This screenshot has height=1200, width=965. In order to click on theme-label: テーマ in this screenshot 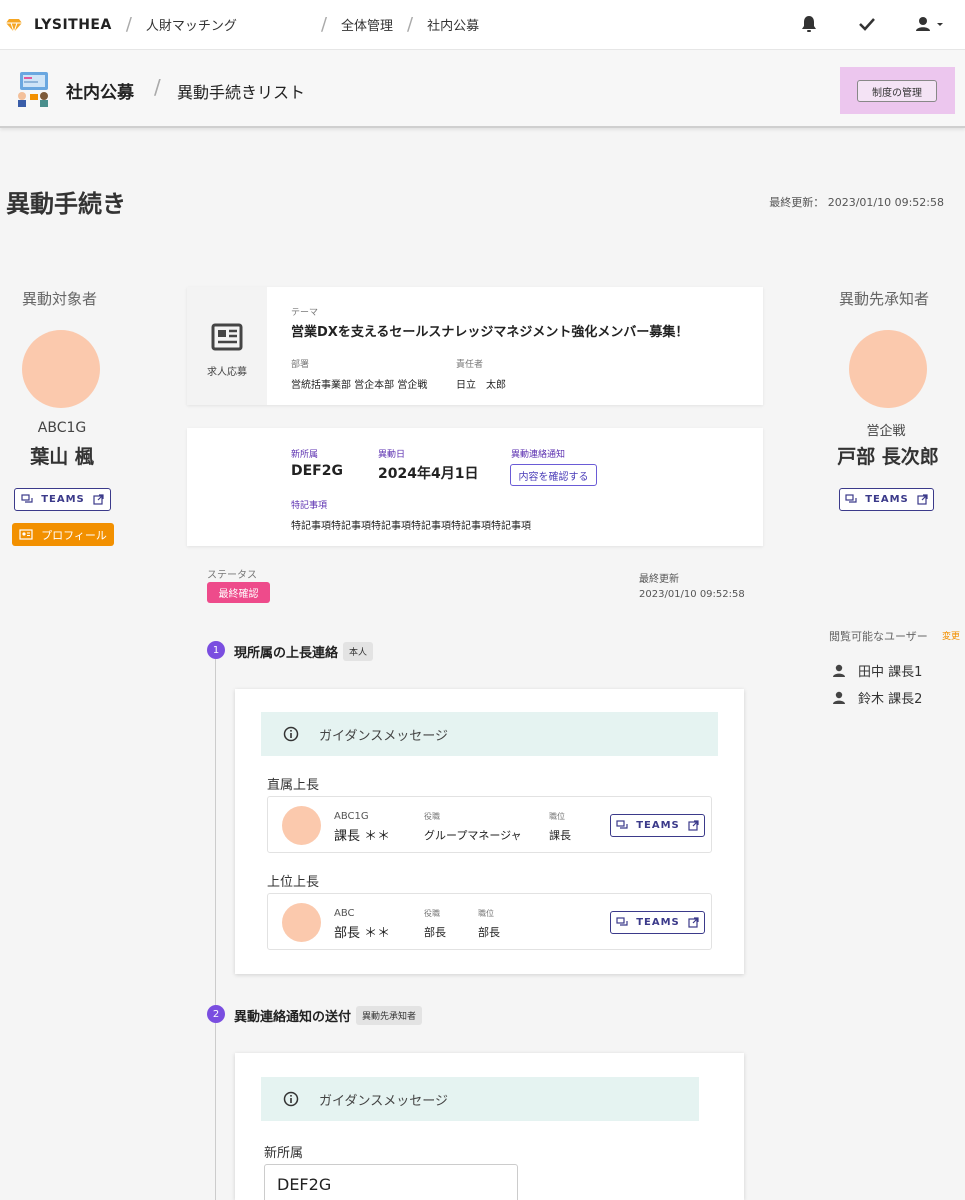, I will do `click(305, 313)`.